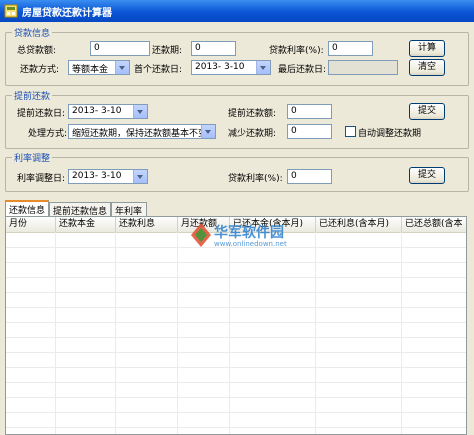 The height and width of the screenshot is (435, 474). I want to click on rate-adjust-date-picker: 2013- 3-10, so click(108, 176).